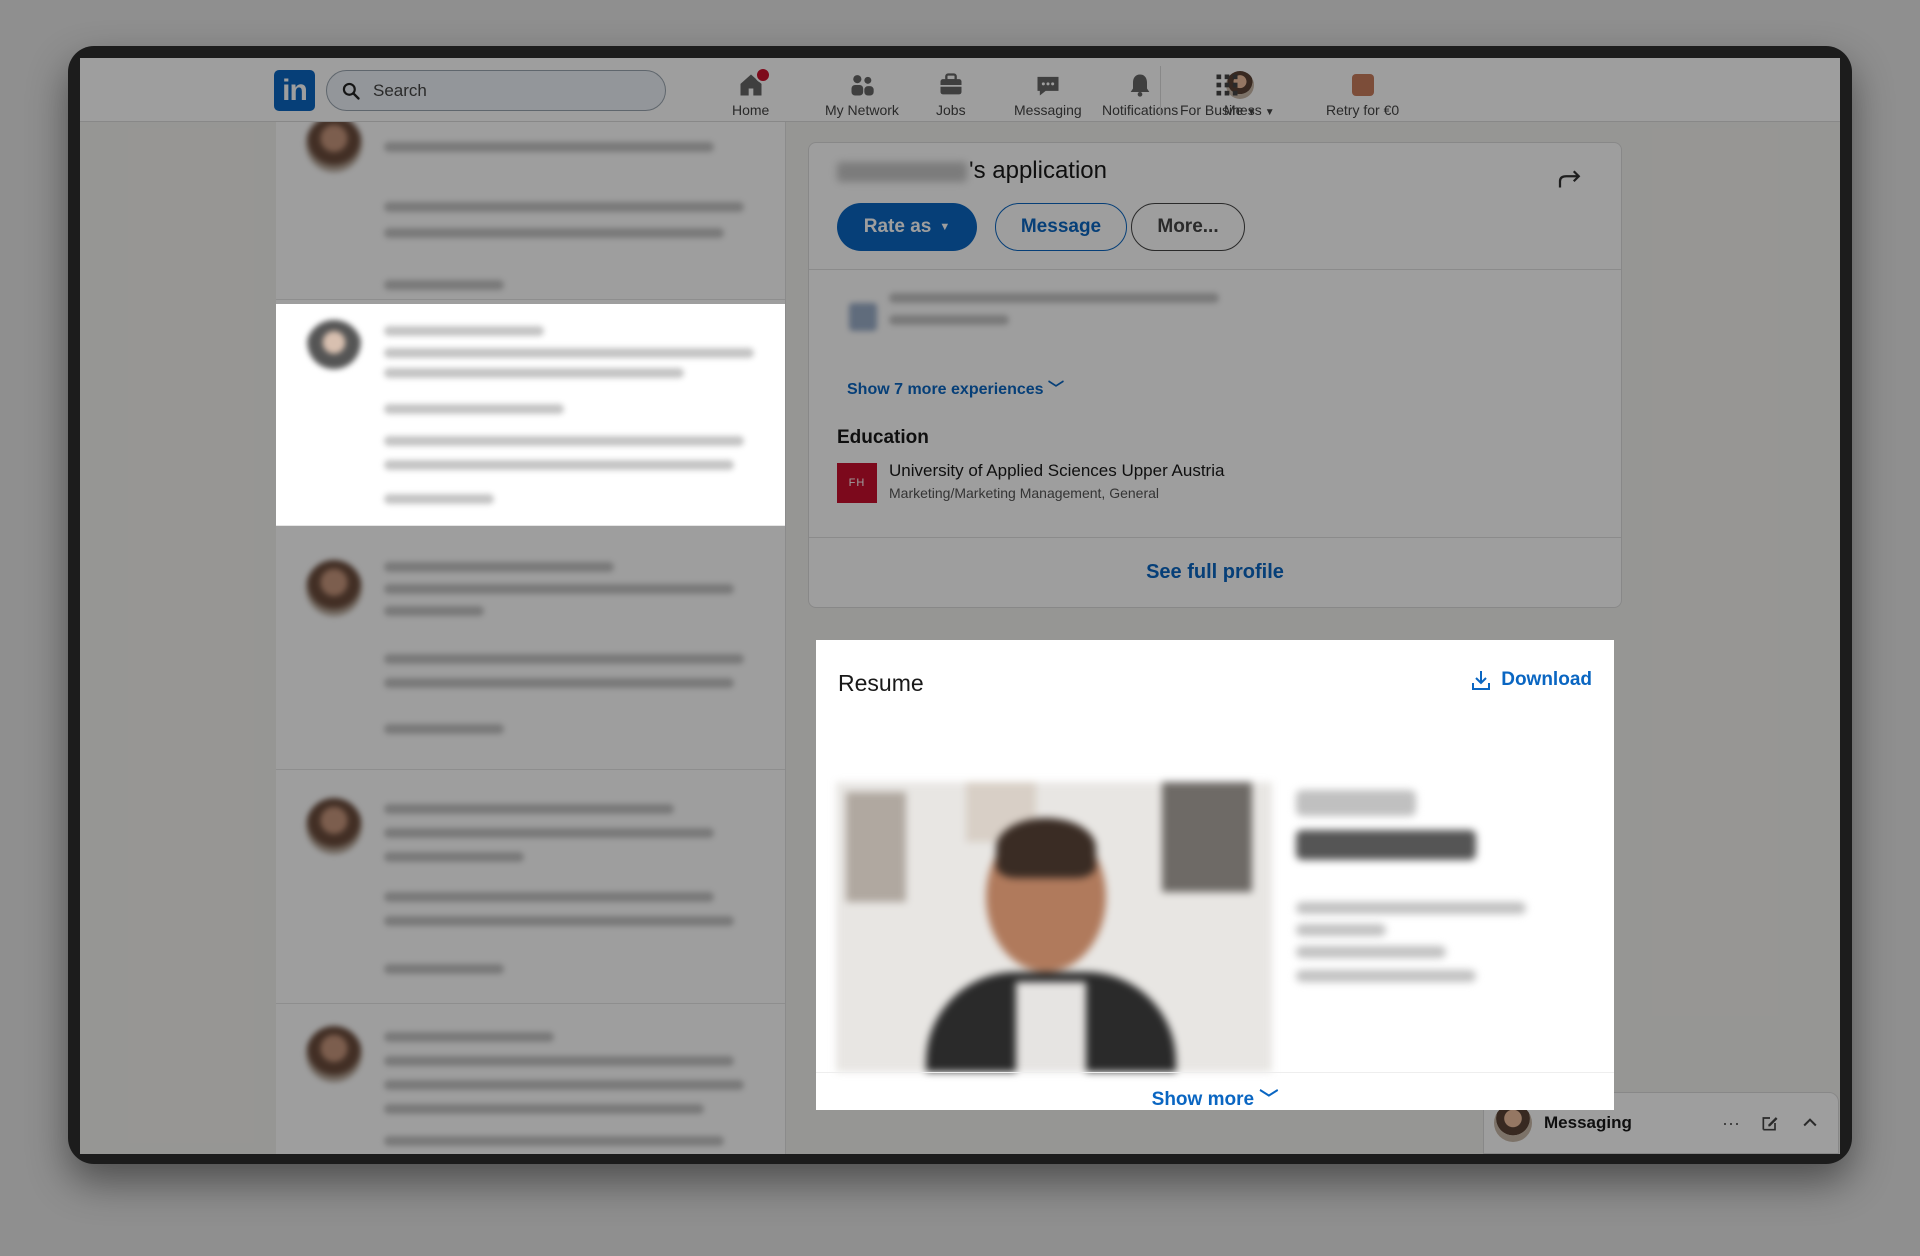  What do you see at coordinates (1810, 1123) in the screenshot?
I see `chevron-up-icon` at bounding box center [1810, 1123].